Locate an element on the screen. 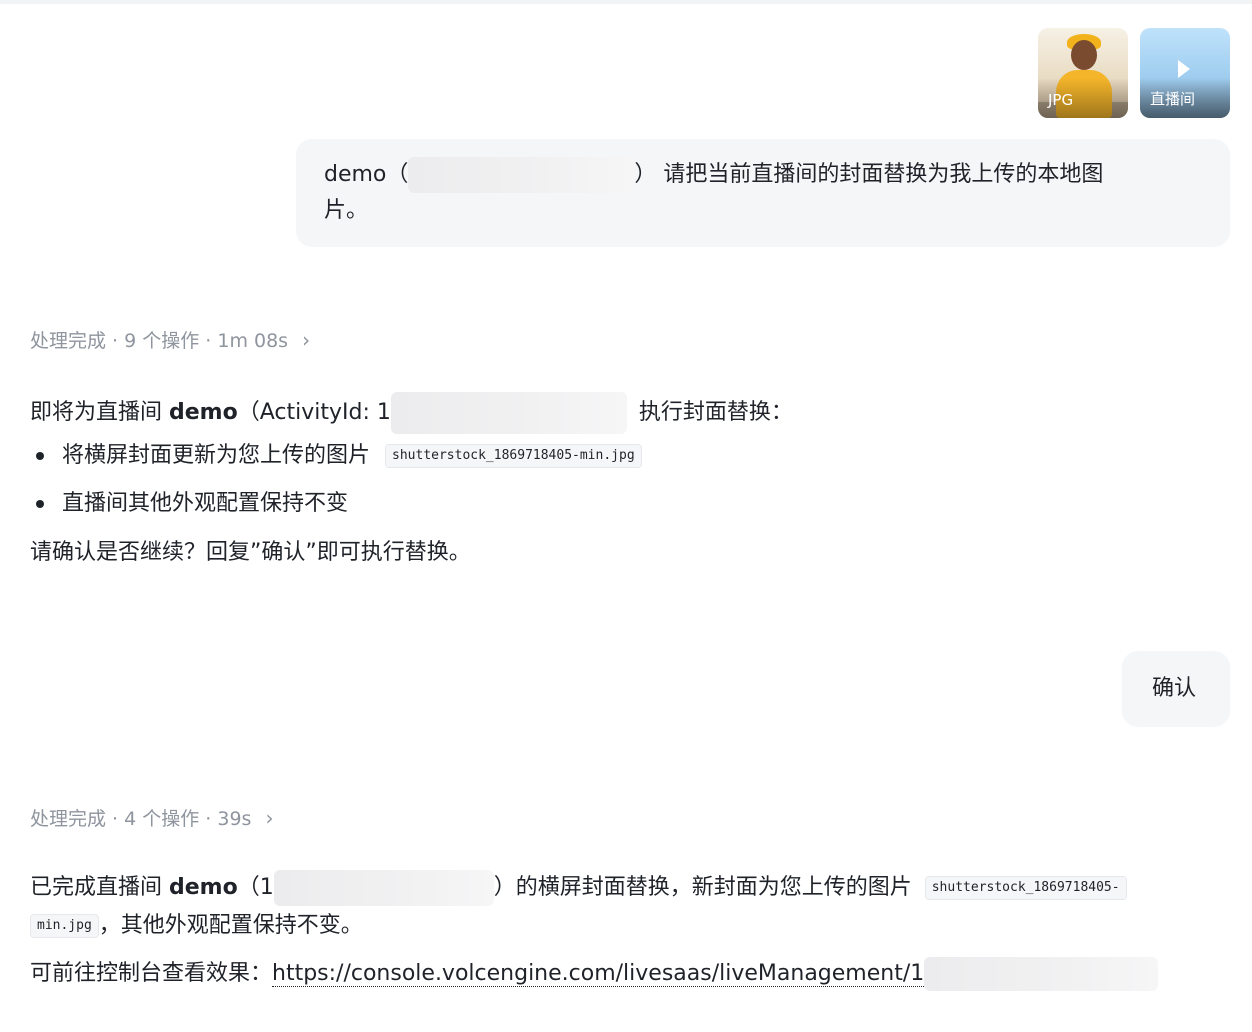  play-icon is located at coordinates (1184, 69).